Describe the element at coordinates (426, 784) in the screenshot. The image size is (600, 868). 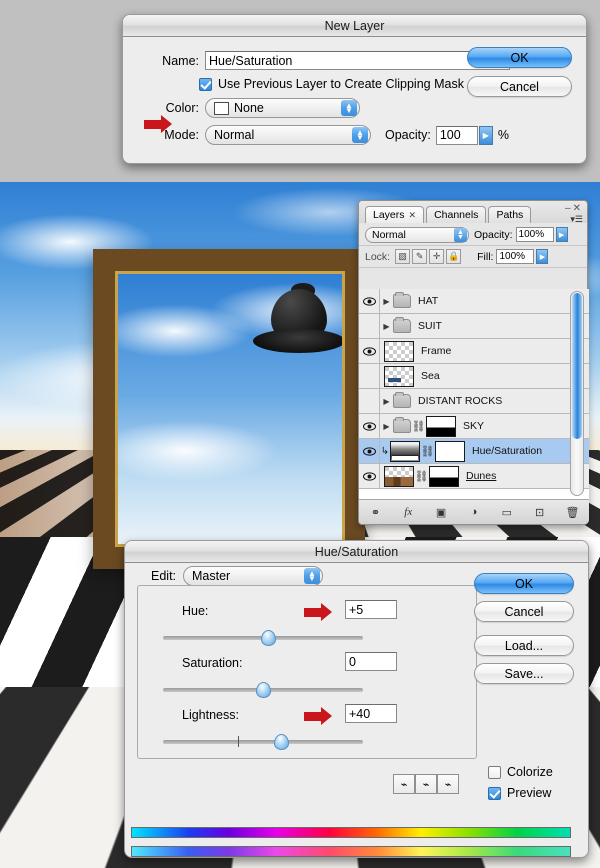
I see `eyedropper-plus-icon: ⌁` at that location.